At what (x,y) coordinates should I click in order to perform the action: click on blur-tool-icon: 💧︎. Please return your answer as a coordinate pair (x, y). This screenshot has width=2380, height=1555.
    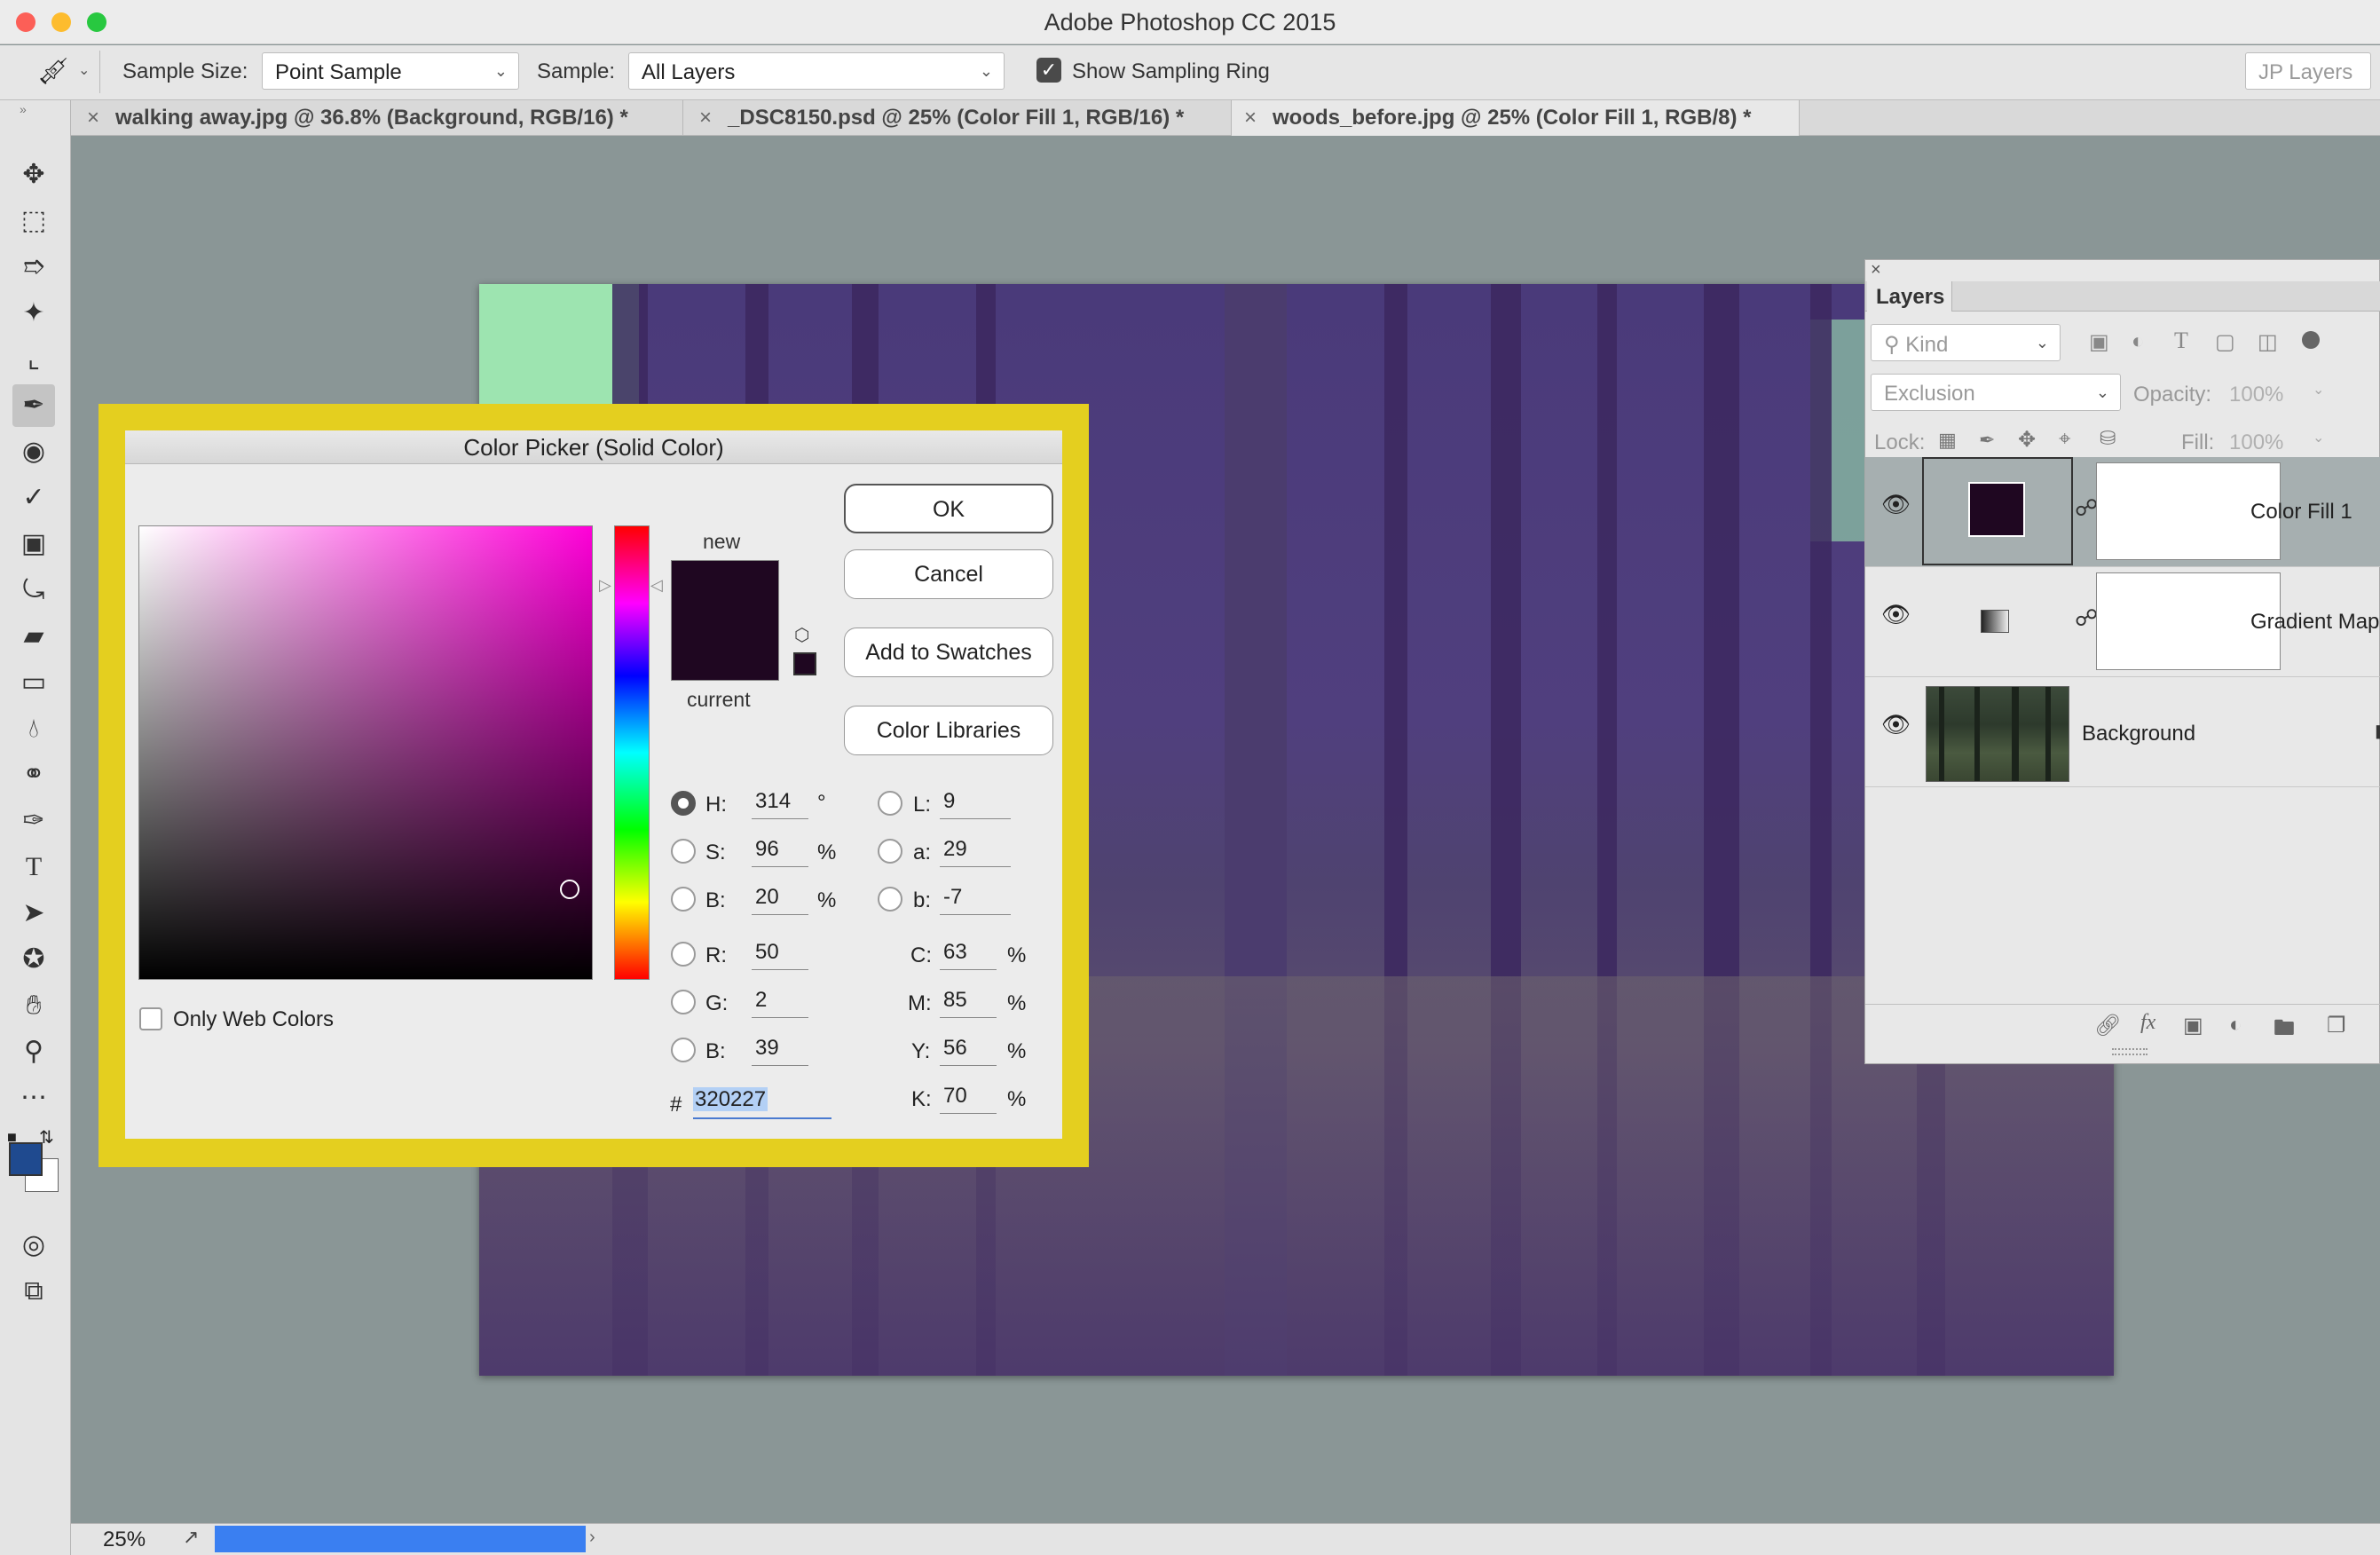
    Looking at the image, I should click on (33, 728).